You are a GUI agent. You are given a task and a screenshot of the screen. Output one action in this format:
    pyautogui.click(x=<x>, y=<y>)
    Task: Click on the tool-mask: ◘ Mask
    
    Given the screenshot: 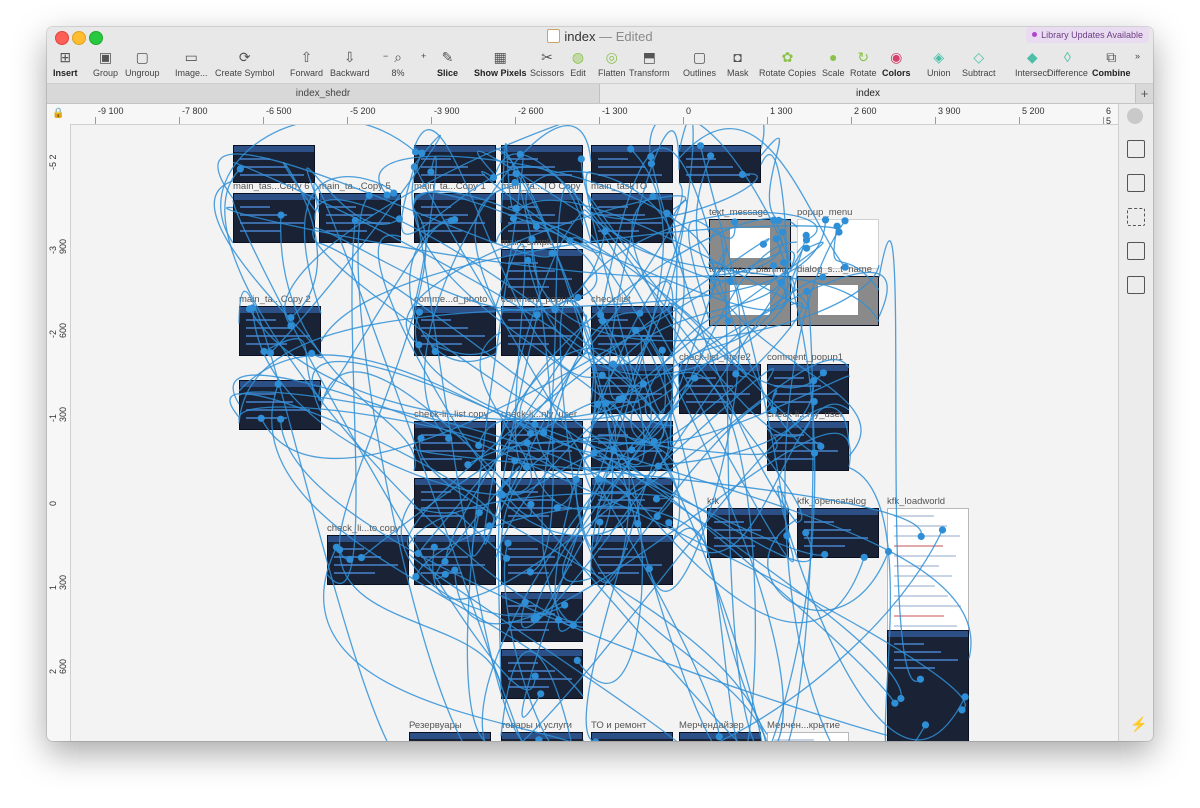 What is the action you would take?
    pyautogui.click(x=738, y=63)
    